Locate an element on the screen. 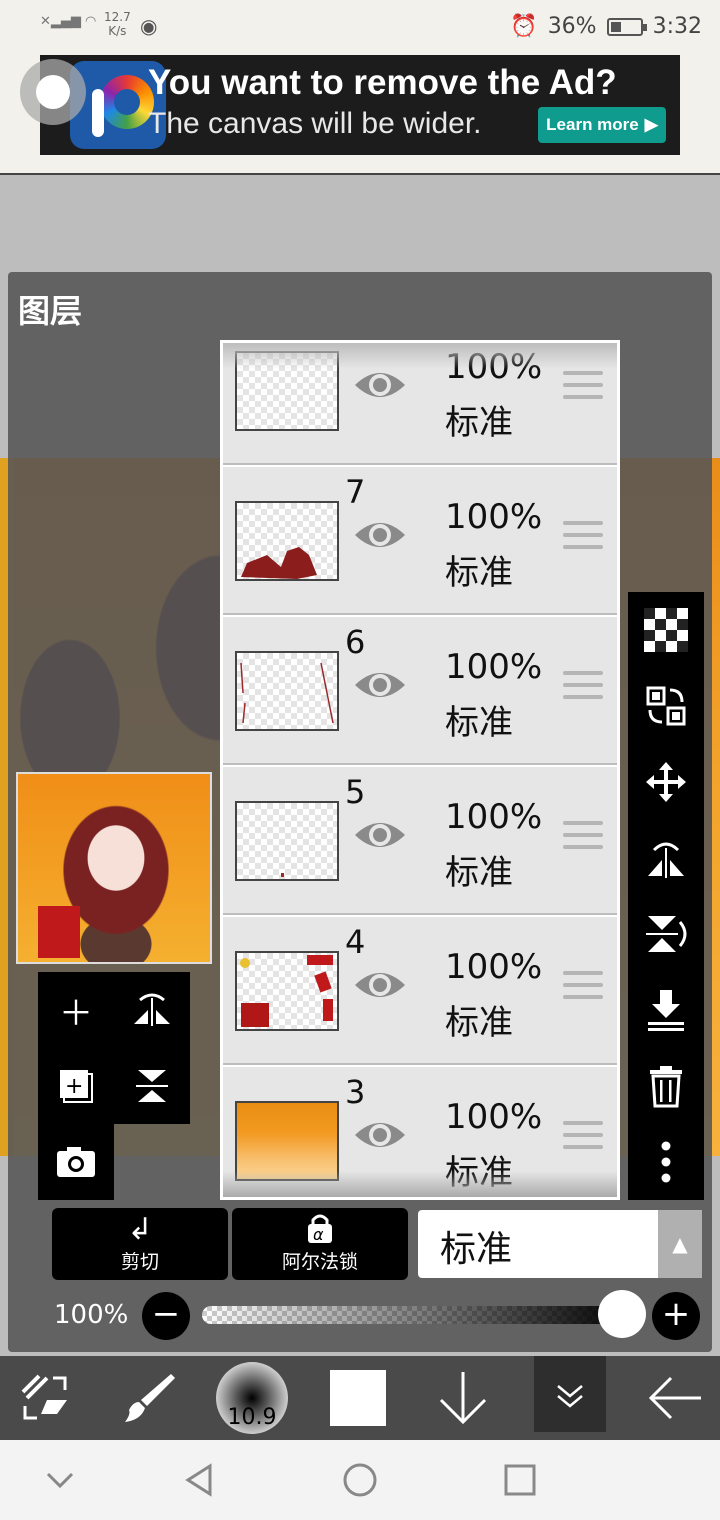  layer-row: 5 100% 标准 is located at coordinates (420, 841).